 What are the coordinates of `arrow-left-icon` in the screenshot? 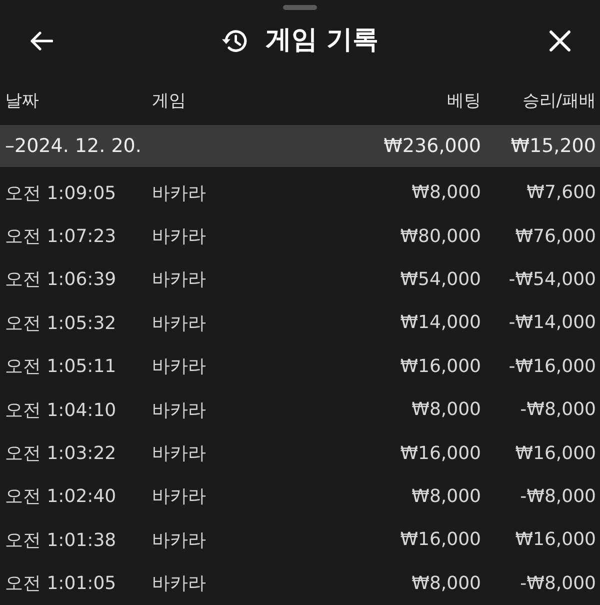 It's located at (41, 41).